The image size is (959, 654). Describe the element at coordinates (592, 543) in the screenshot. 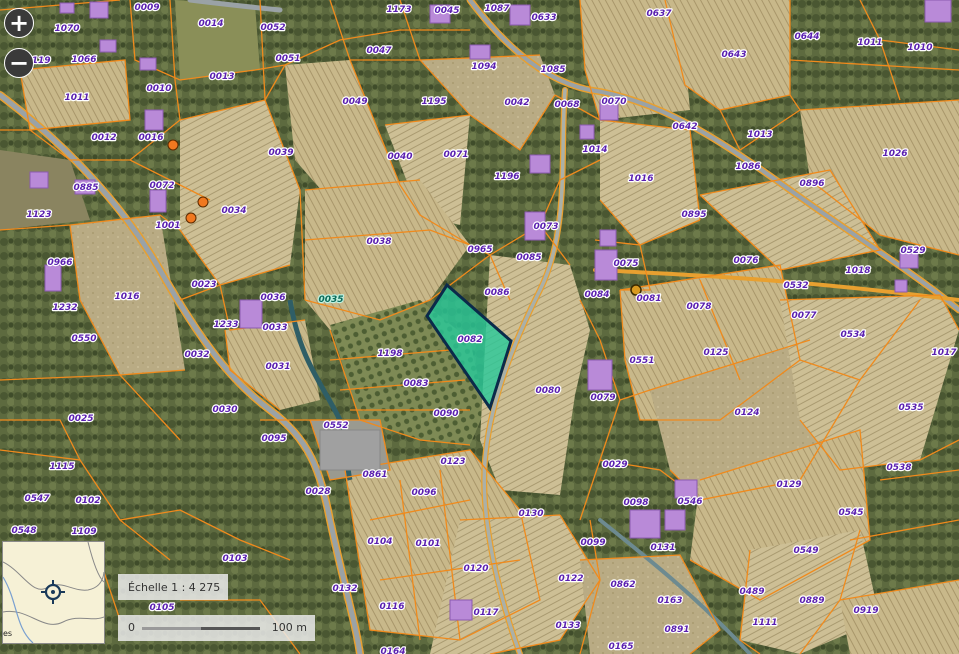

I see `parcel-label: 0099` at that location.